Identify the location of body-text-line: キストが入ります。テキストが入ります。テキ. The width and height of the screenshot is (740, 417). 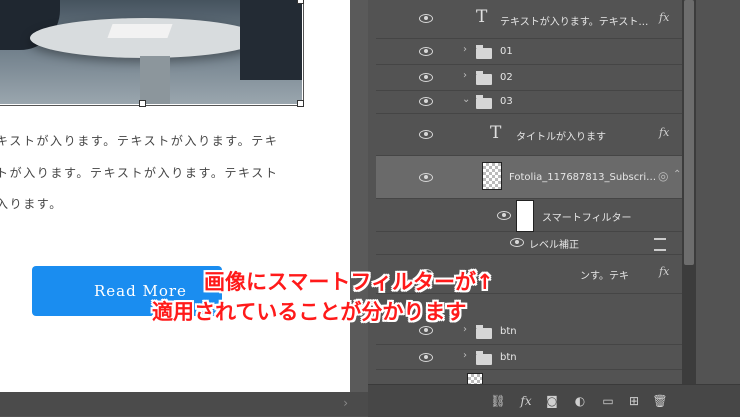
(139, 141).